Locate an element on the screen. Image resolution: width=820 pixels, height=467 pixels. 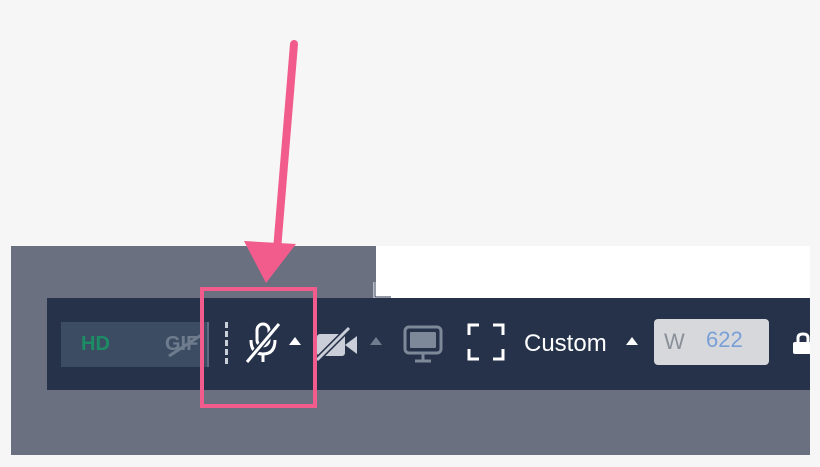
hd-toggle: HD is located at coordinates (111, 344).